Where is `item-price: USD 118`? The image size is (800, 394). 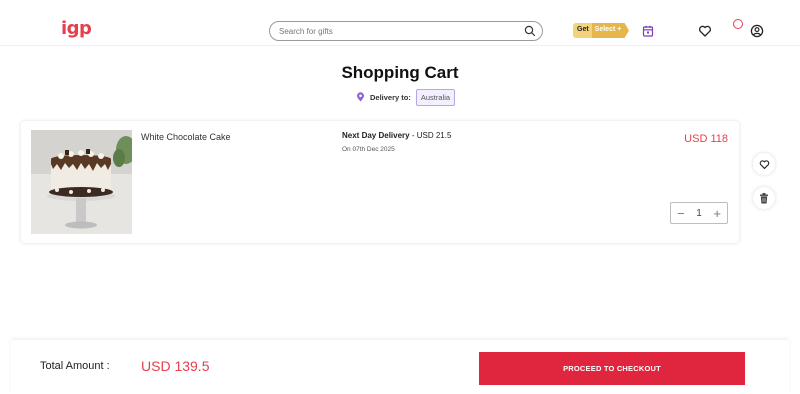
item-price: USD 118 is located at coordinates (706, 139).